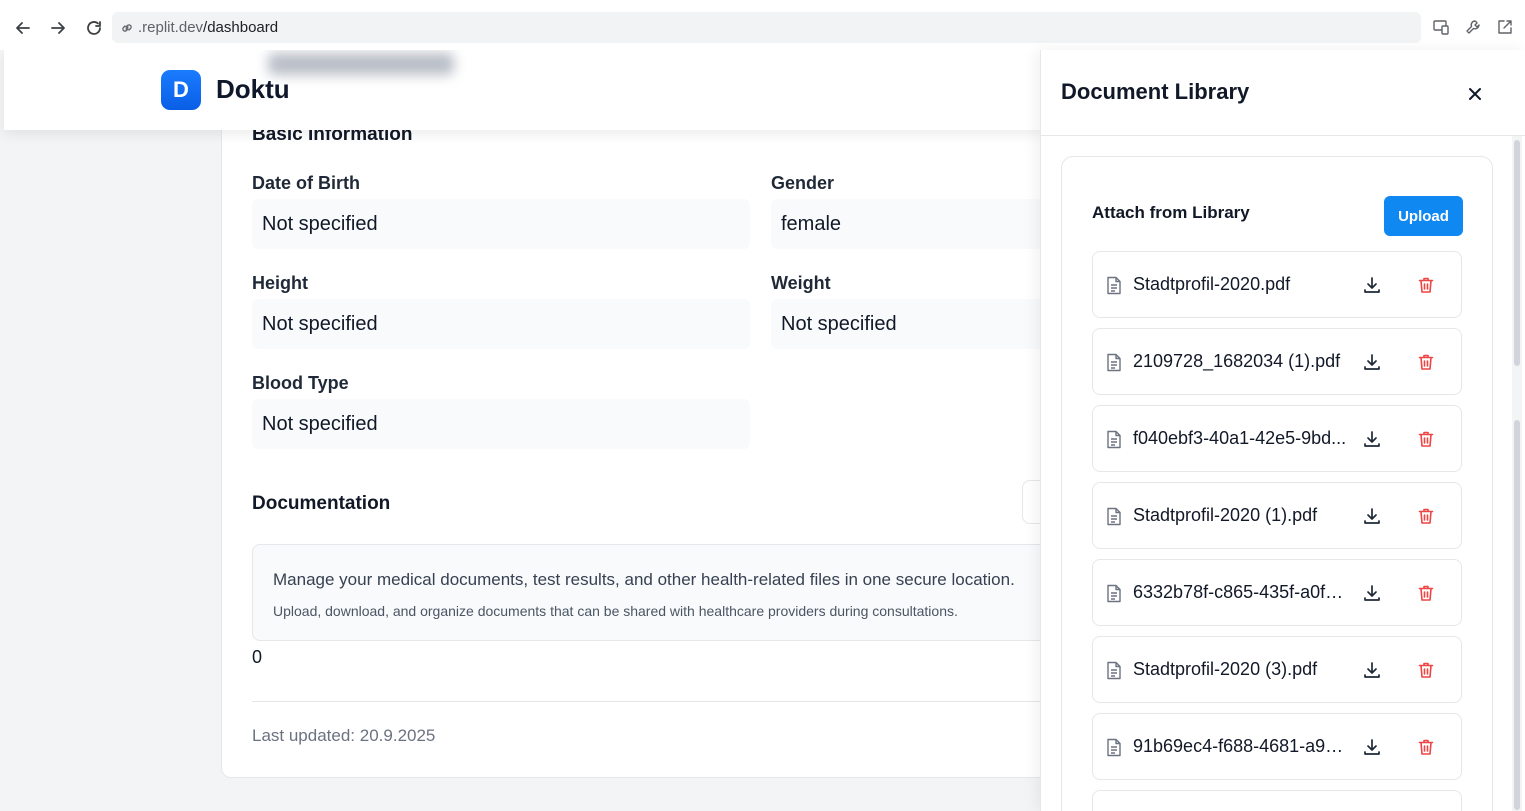 The image size is (1525, 811). What do you see at coordinates (321, 503) in the screenshot?
I see `documentation-title: Documentation` at bounding box center [321, 503].